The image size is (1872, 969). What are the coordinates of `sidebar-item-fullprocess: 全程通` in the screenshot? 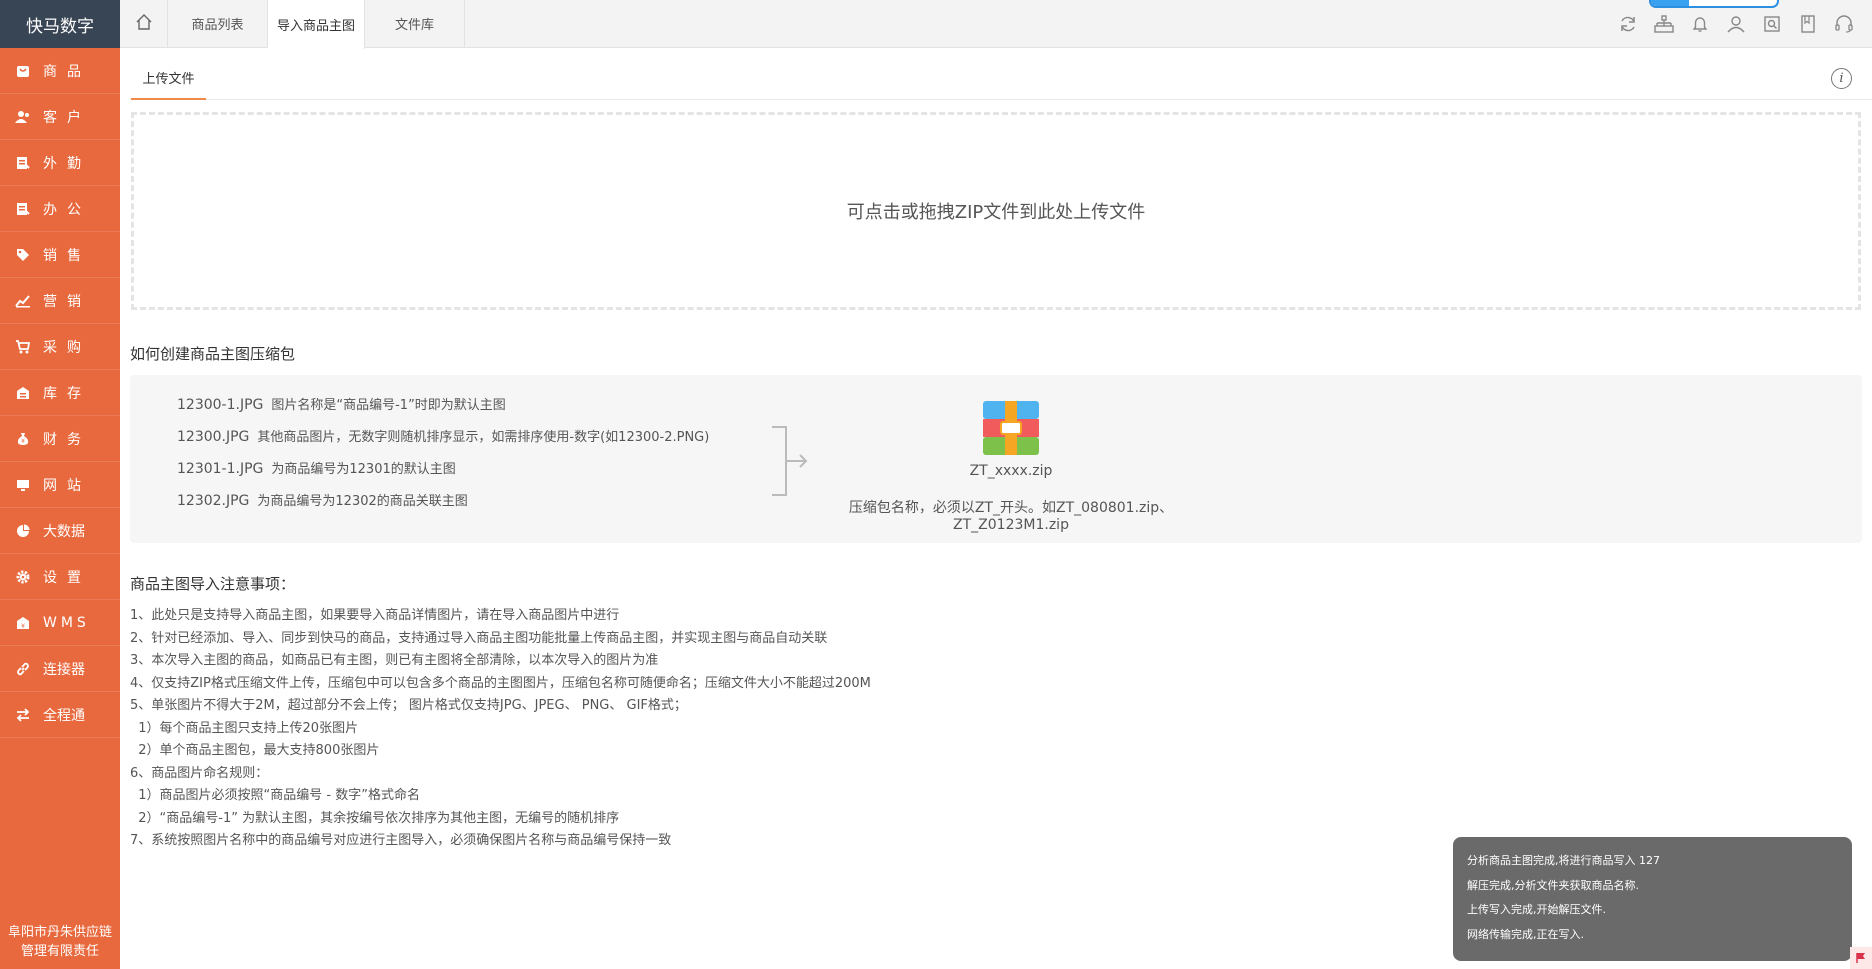 It's located at (60, 715).